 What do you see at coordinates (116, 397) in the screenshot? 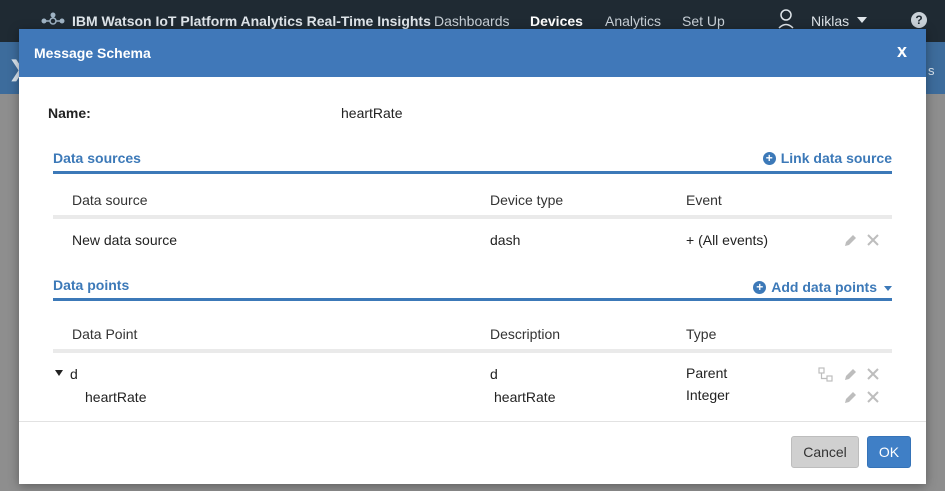
I see `data-point-name: heartRate` at bounding box center [116, 397].